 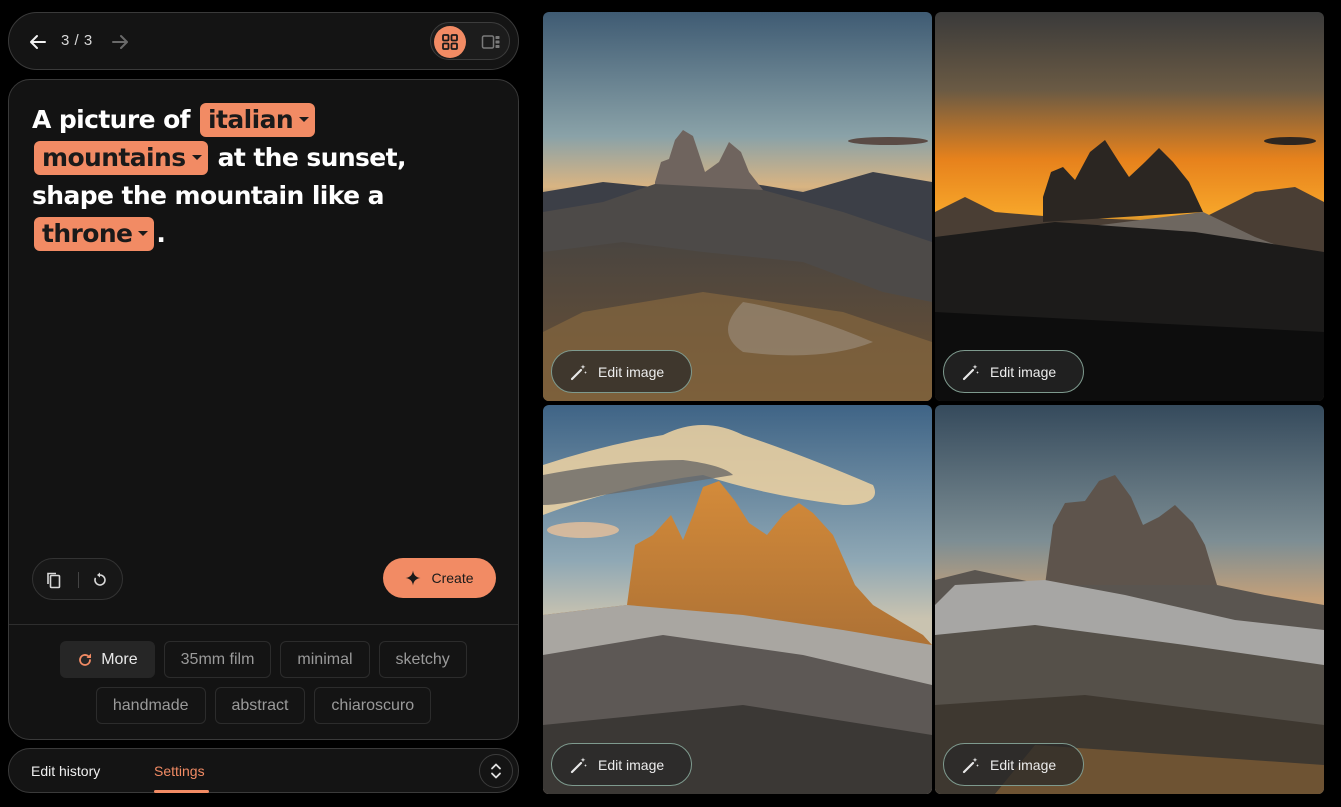 What do you see at coordinates (217, 659) in the screenshot?
I see `style-chip: 35mm film` at bounding box center [217, 659].